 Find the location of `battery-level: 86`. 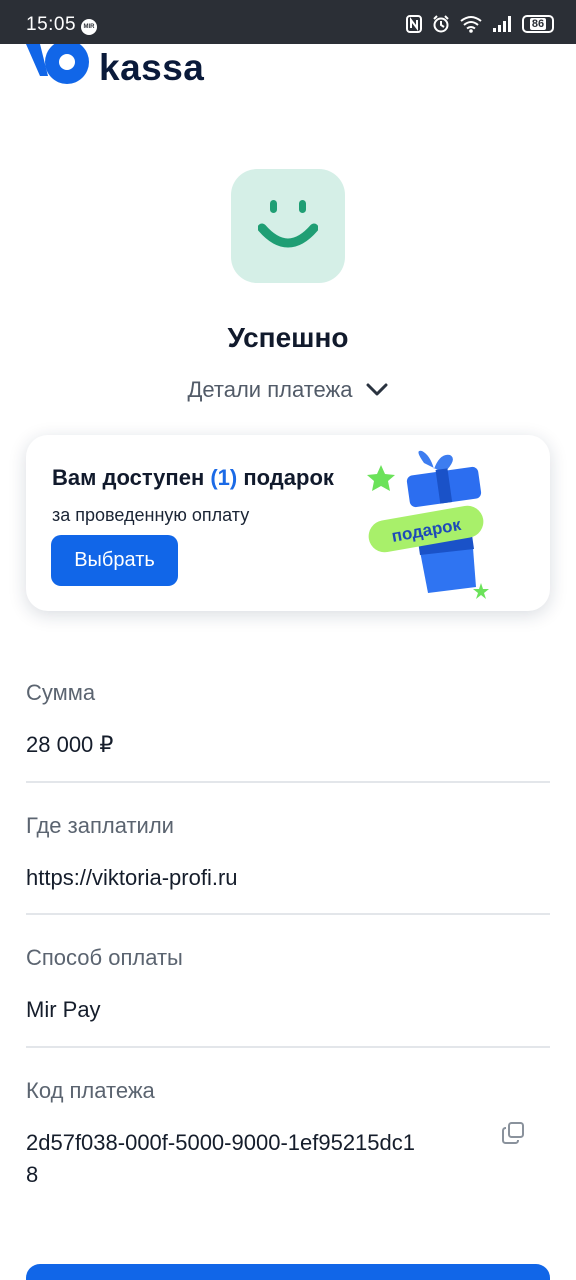

battery-level: 86 is located at coordinates (538, 24).